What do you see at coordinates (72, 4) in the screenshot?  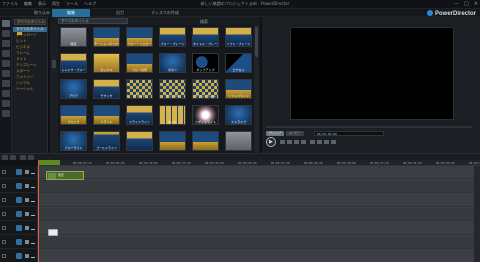 I see `menu-item-tools: ツール` at bounding box center [72, 4].